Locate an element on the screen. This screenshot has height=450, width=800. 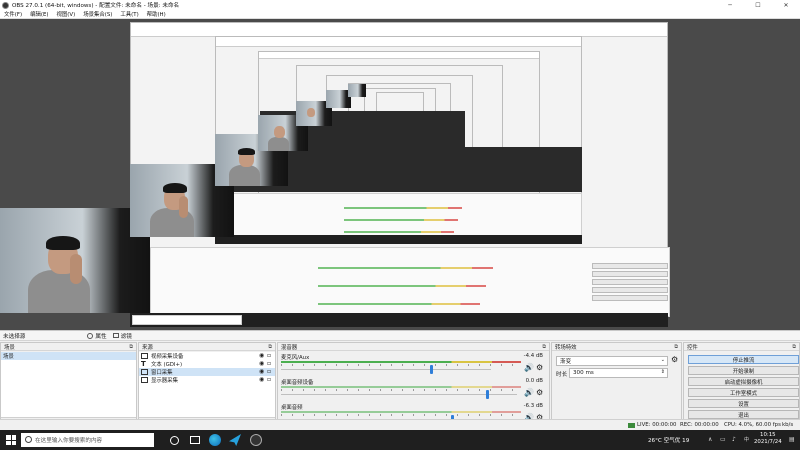
close-button: ✕ is located at coordinates (786, 5).